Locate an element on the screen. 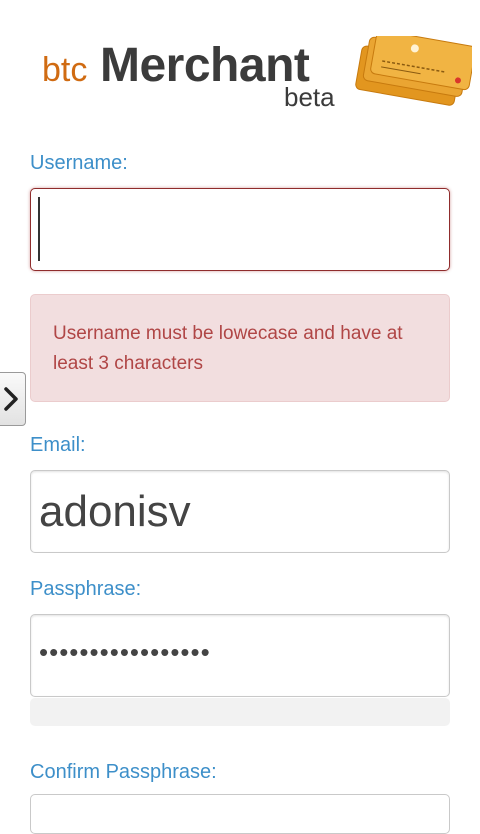 The width and height of the screenshot is (480, 834). bitcoin-cards-icon is located at coordinates (413, 71).